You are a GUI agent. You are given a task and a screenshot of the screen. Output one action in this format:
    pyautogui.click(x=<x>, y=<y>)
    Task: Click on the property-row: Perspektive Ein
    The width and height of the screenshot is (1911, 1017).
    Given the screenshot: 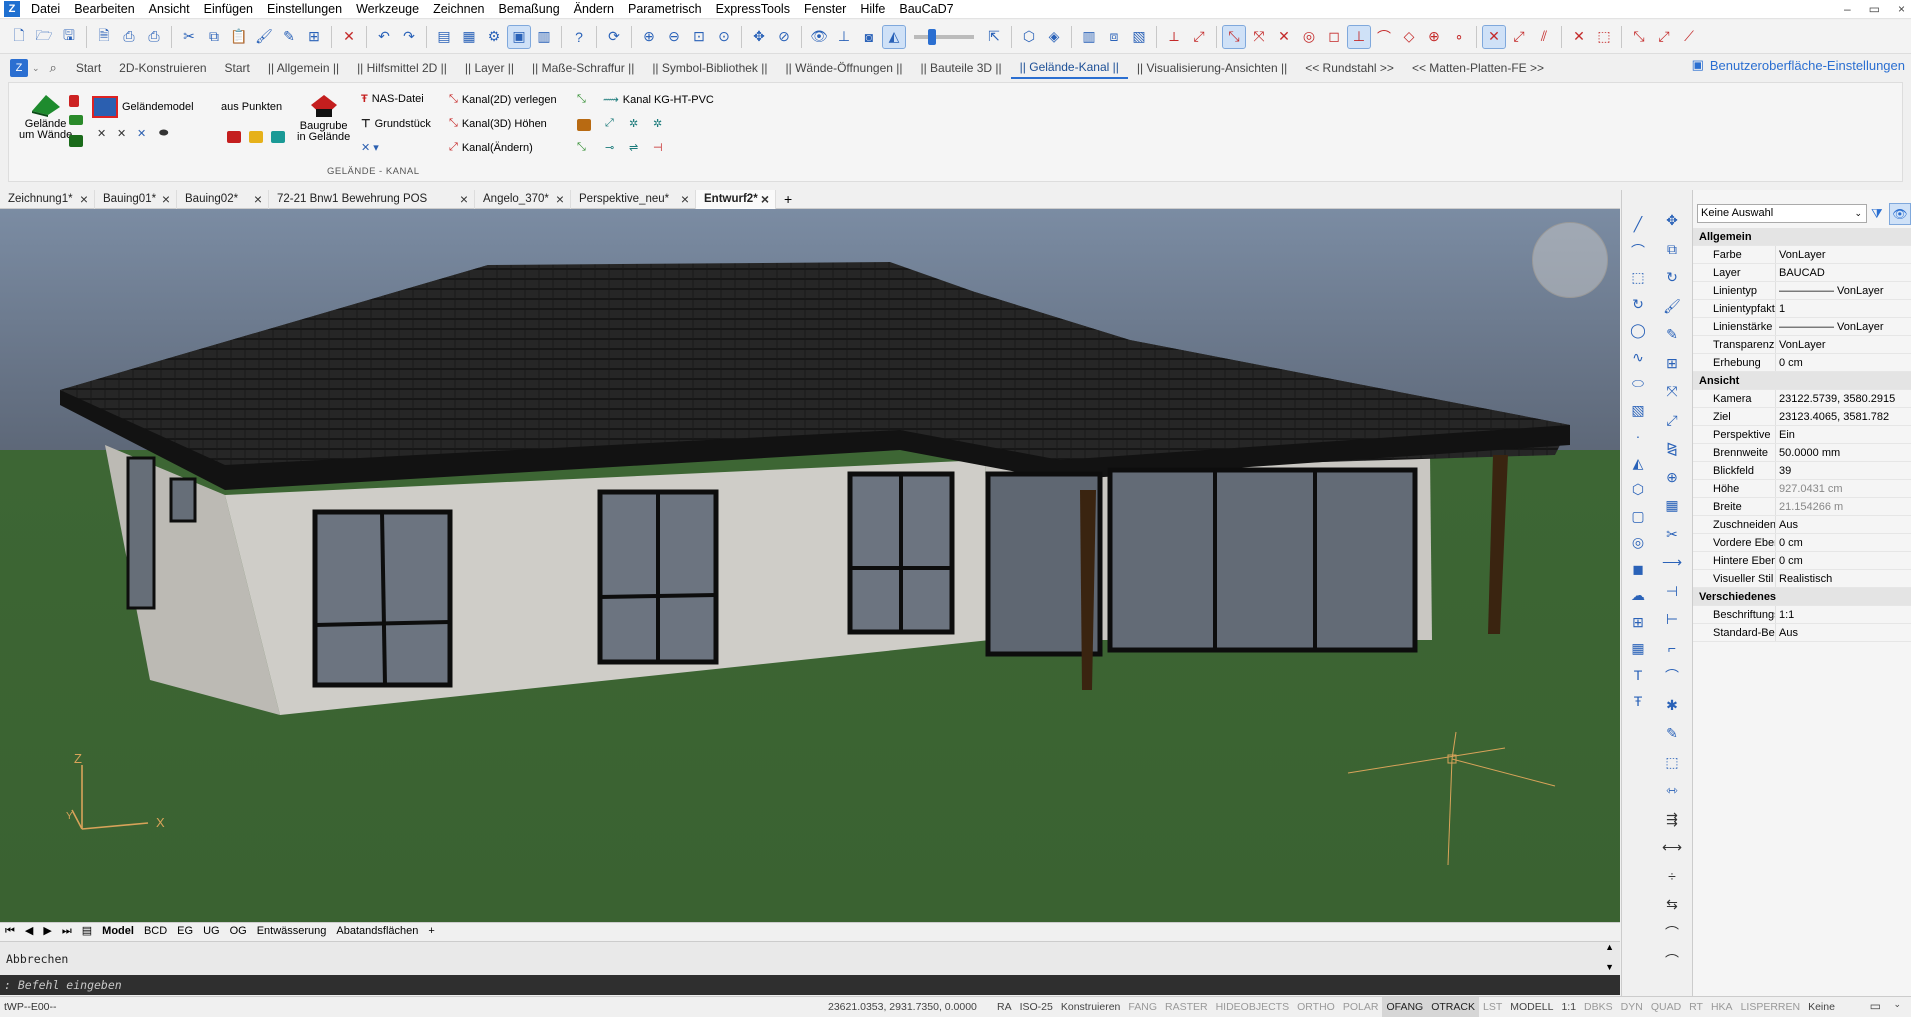 What is the action you would take?
    pyautogui.click(x=1802, y=435)
    